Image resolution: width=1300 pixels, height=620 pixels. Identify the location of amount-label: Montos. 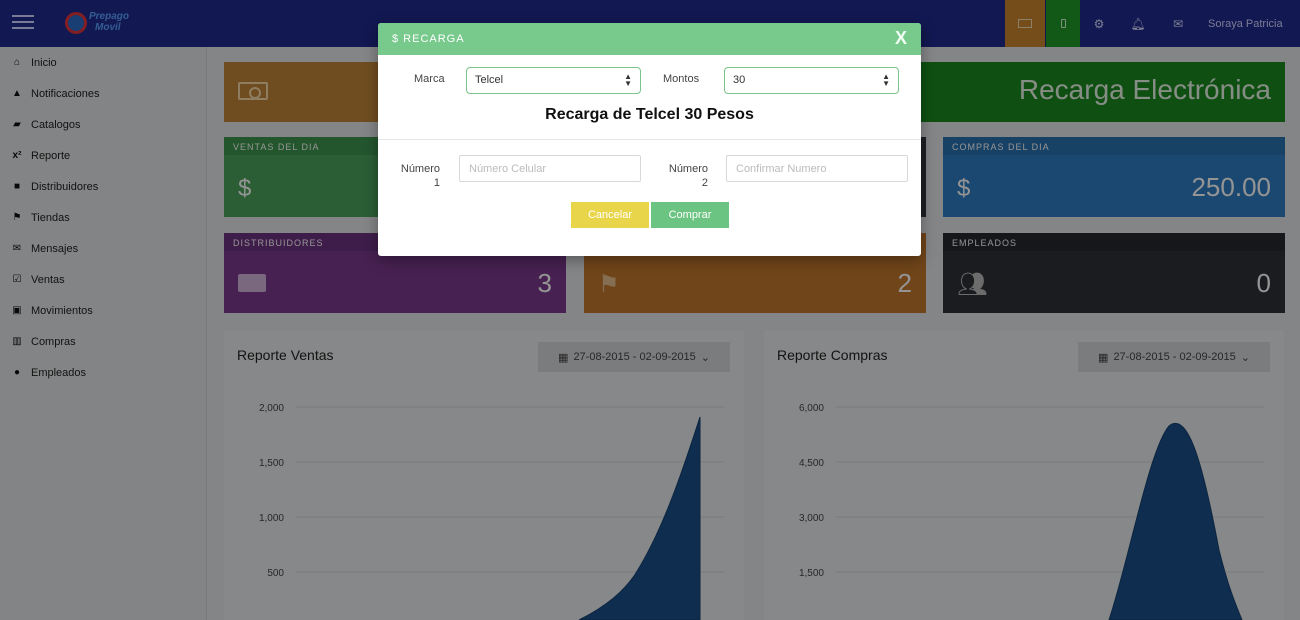
(681, 79).